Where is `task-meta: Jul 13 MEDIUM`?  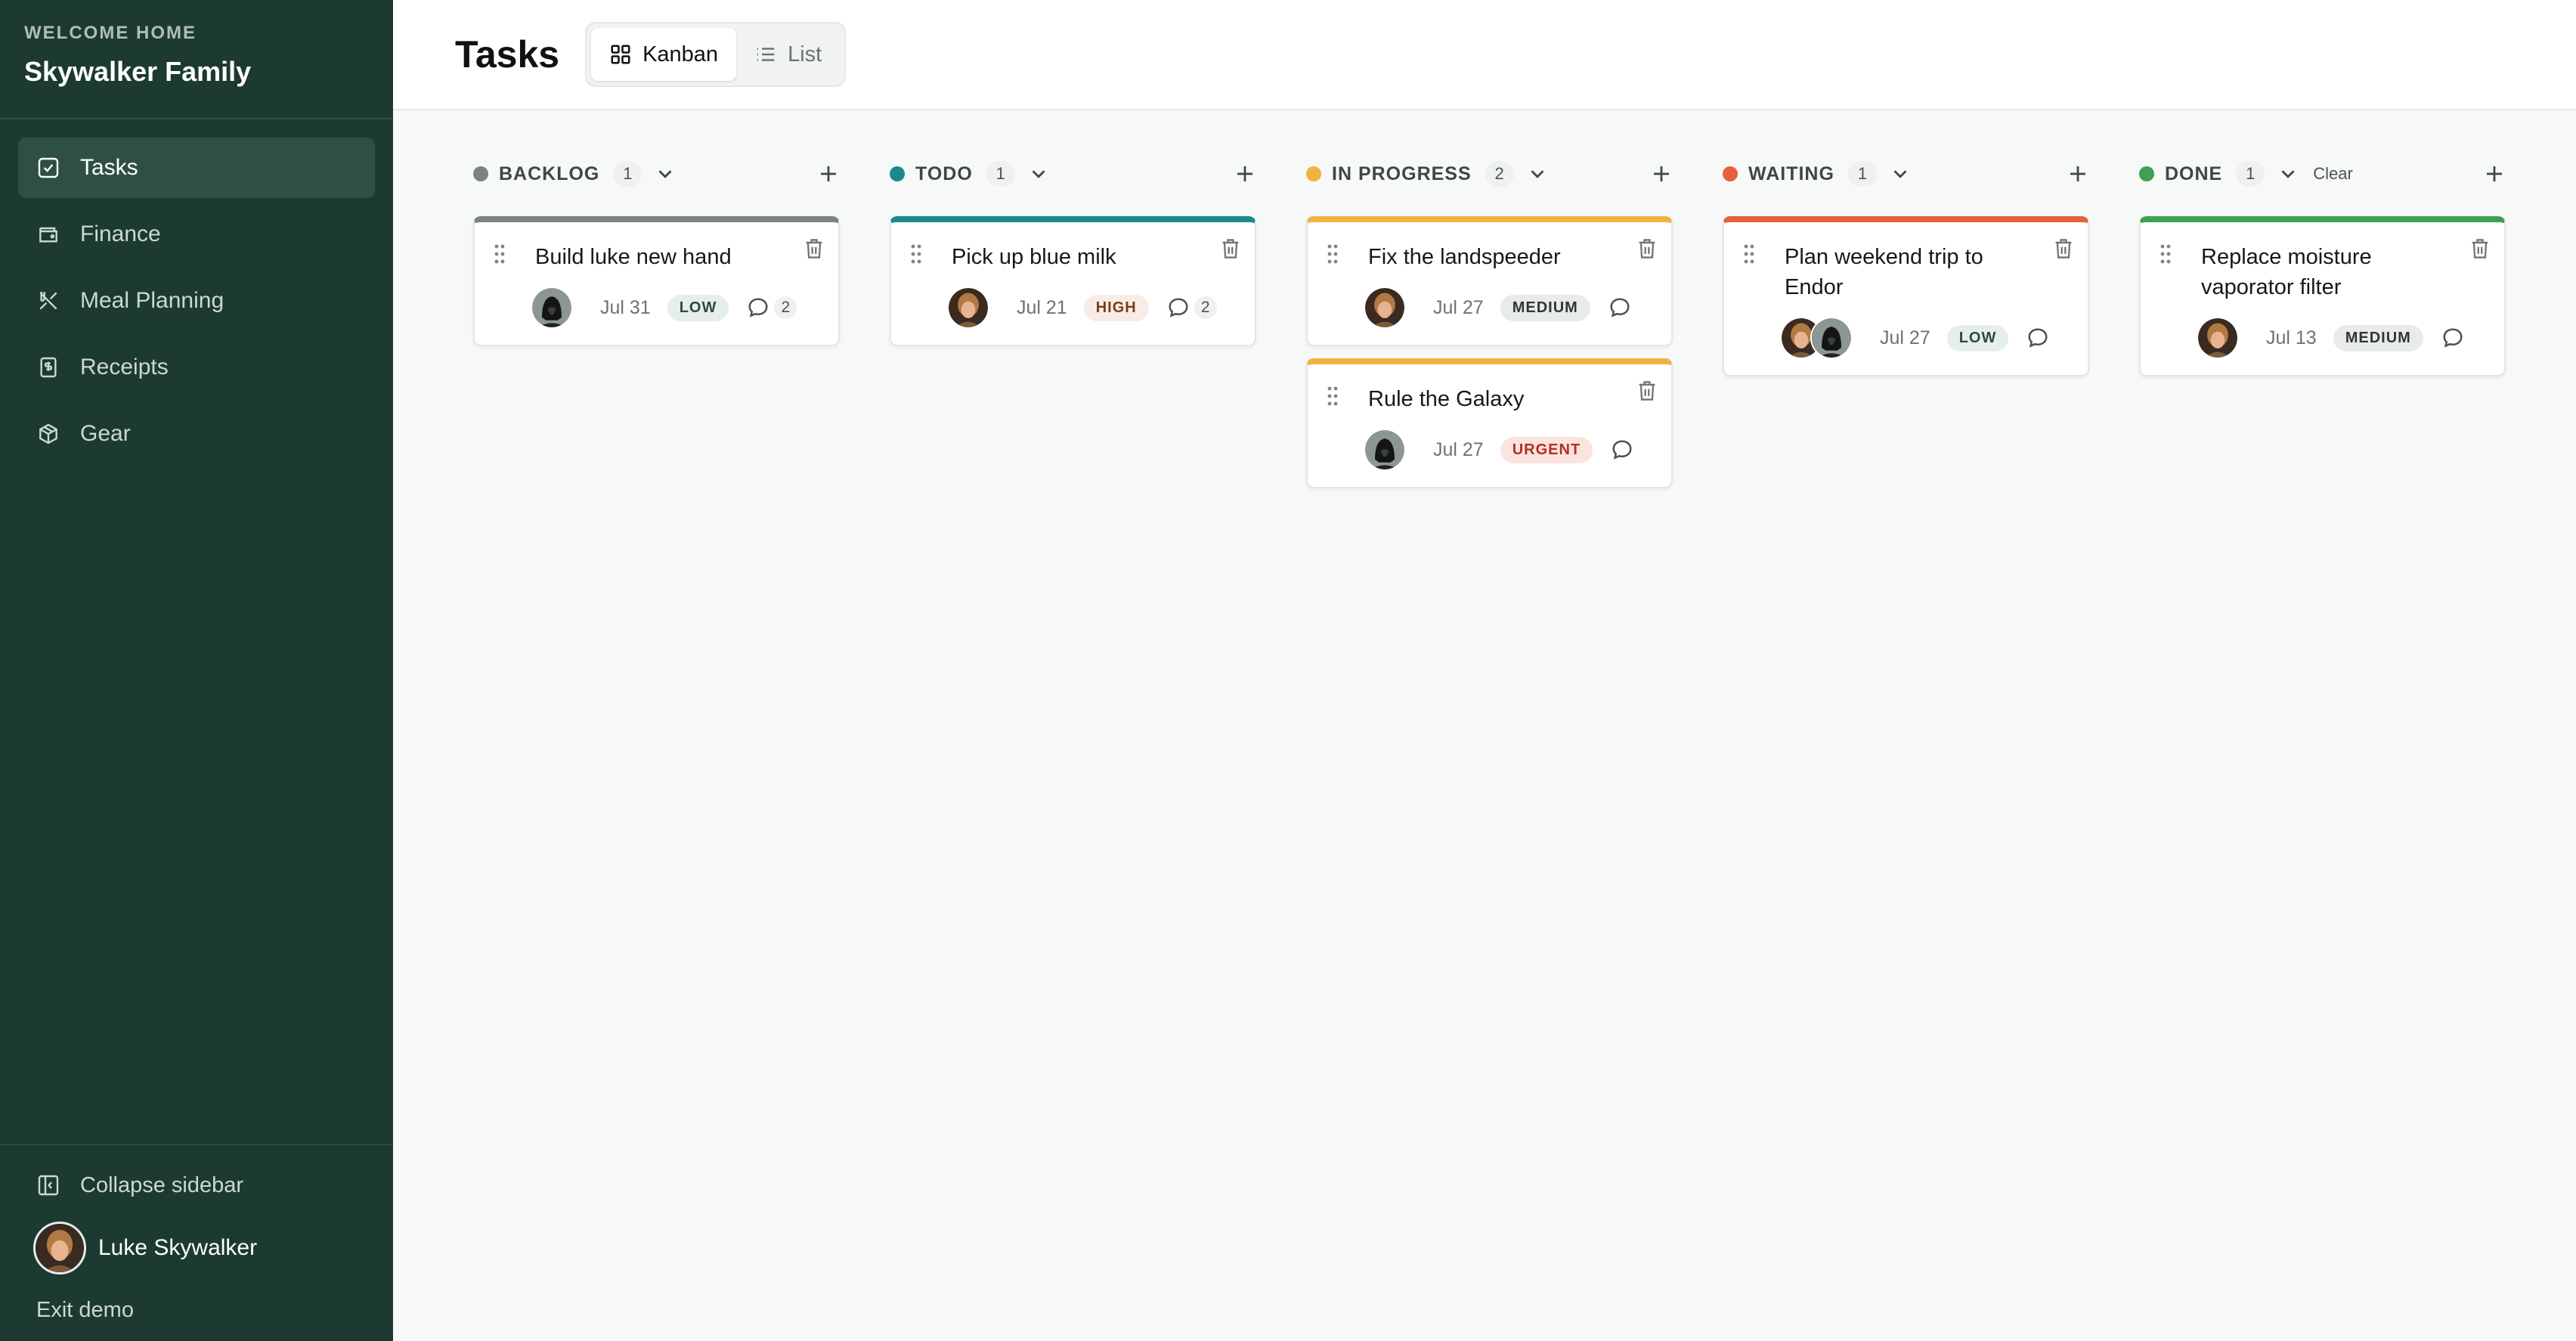 task-meta: Jul 13 MEDIUM is located at coordinates (2343, 338).